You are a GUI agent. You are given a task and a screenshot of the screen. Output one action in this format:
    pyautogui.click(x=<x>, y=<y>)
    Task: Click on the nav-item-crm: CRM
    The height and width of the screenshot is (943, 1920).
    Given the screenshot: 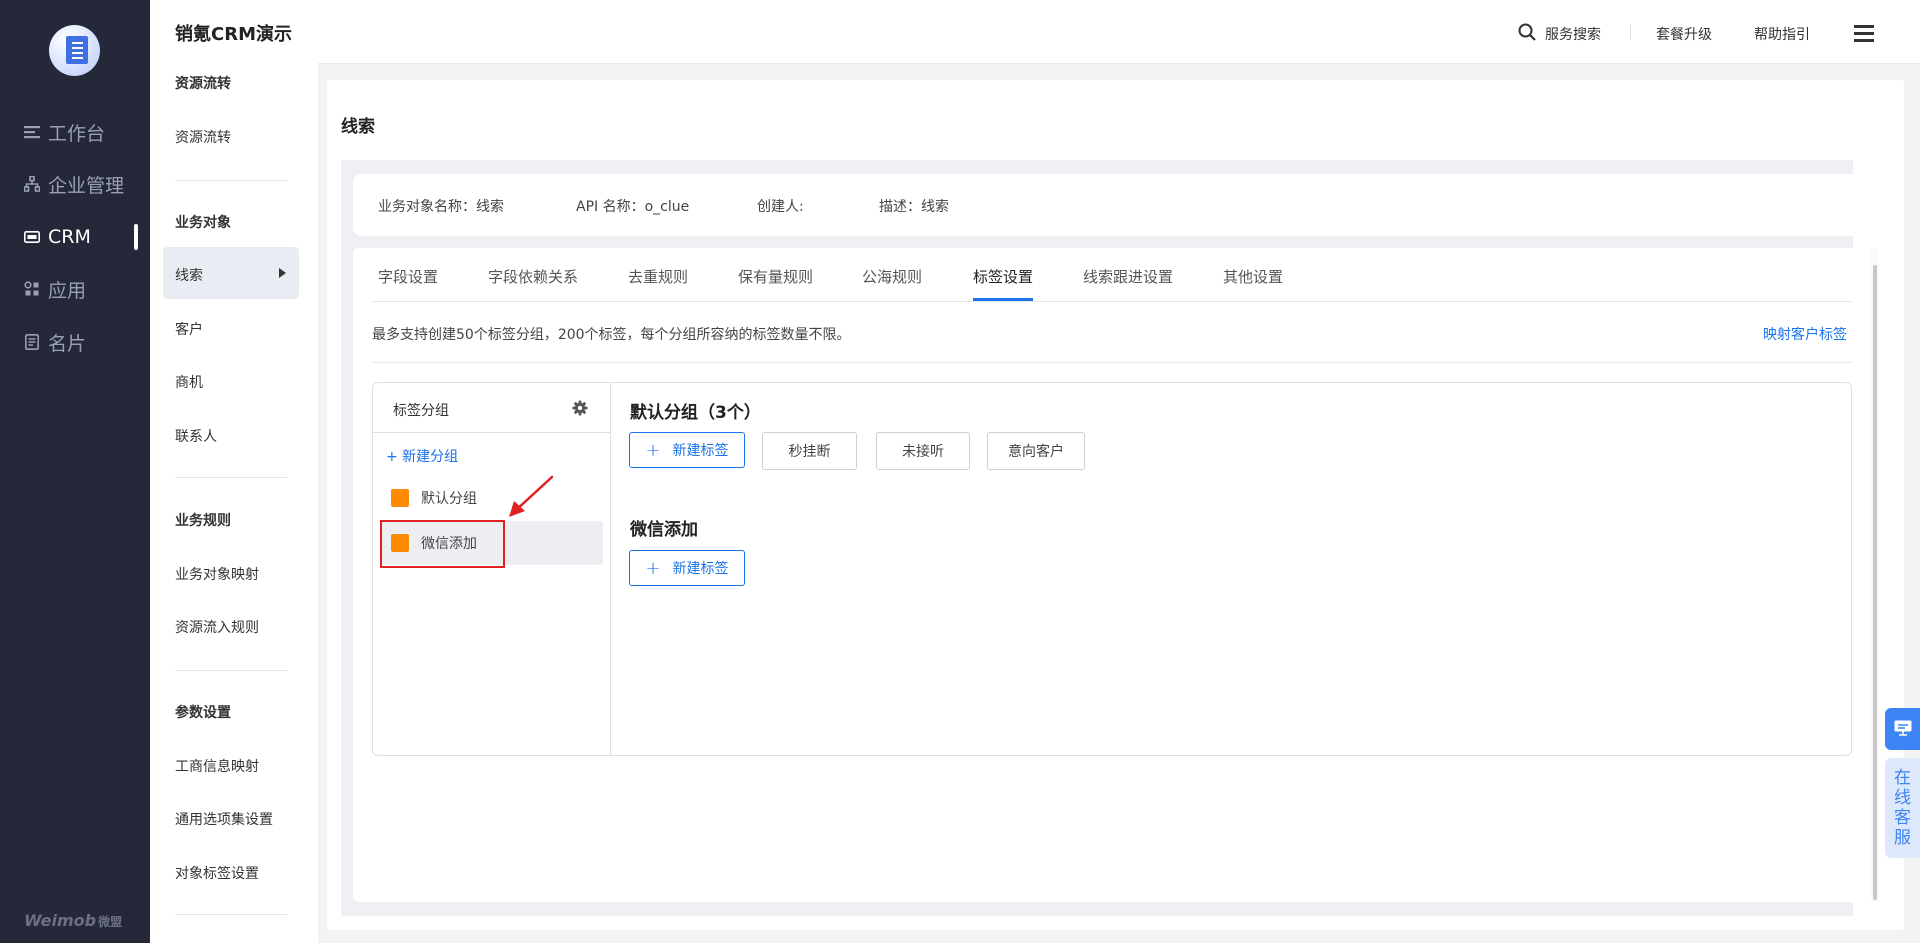 What is the action you would take?
    pyautogui.click(x=79, y=237)
    